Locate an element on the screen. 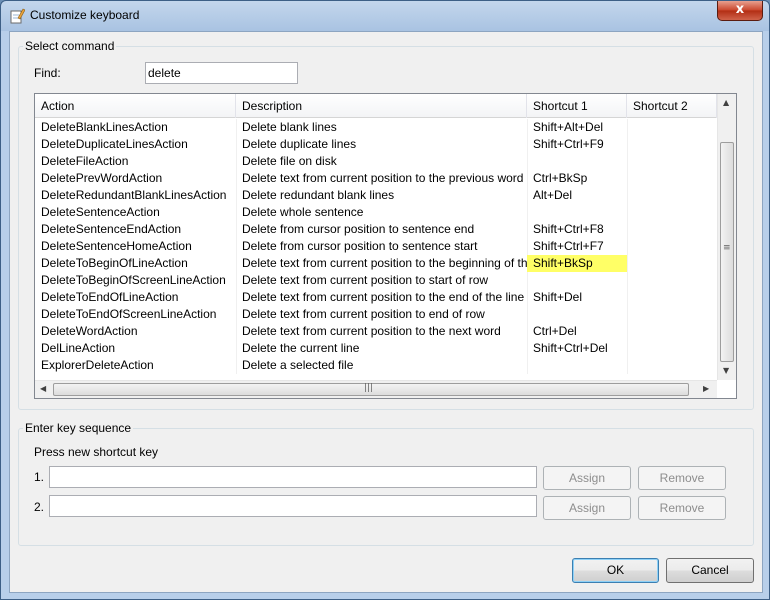 This screenshot has height=600, width=770. shortcut-prompt: Press new shortcut key is located at coordinates (96, 452).